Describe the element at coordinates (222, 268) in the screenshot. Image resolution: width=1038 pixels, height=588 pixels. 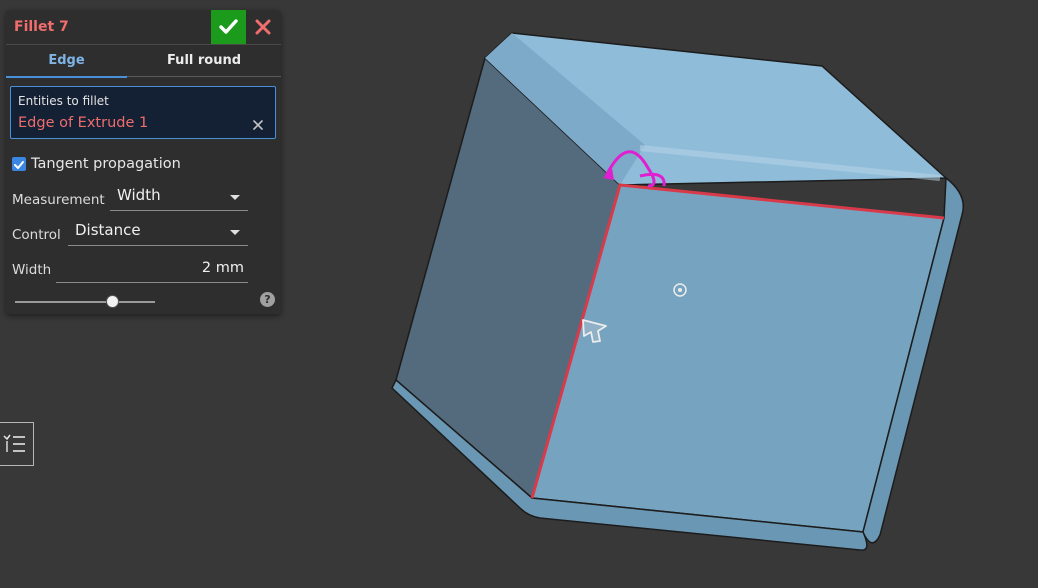
I see `width-value: 2 mm` at that location.